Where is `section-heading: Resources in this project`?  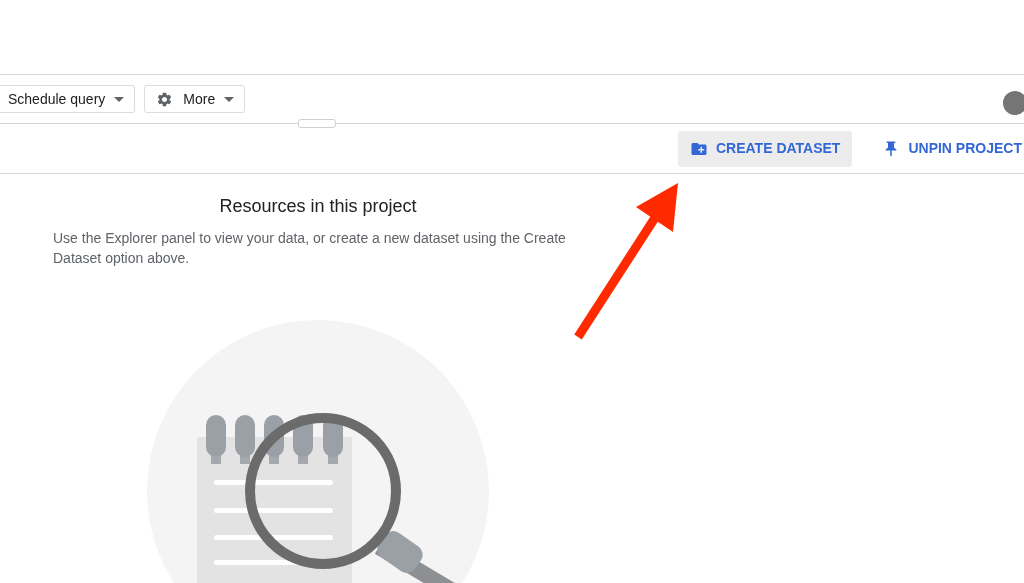
section-heading: Resources in this project is located at coordinates (318, 206).